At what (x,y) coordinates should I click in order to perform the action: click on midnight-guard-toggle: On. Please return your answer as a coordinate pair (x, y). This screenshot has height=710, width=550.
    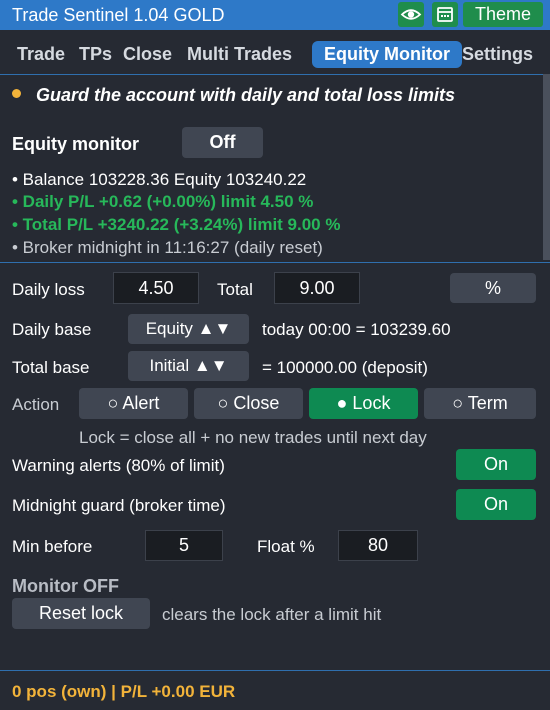
    Looking at the image, I should click on (496, 504).